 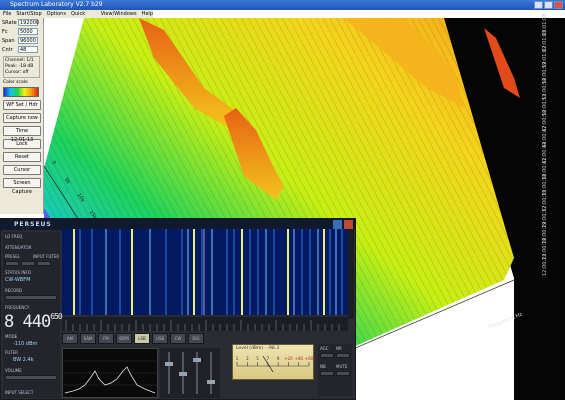 I want to click on maximize-button, so click(x=548, y=5).